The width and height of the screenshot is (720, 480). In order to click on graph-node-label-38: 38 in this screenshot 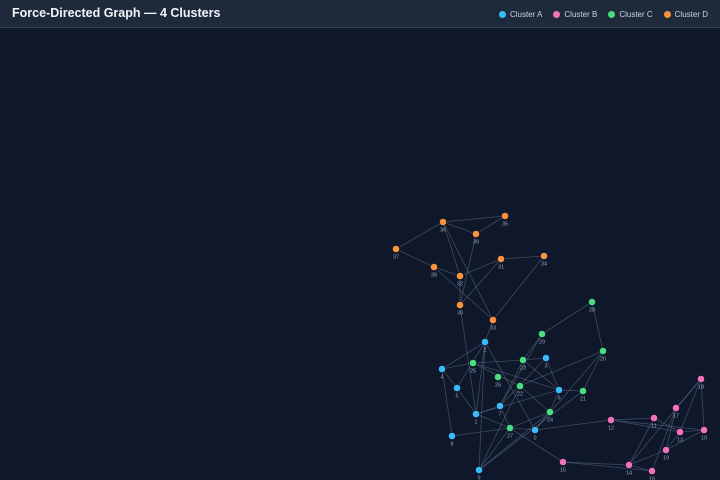, I will do `click(434, 276)`.